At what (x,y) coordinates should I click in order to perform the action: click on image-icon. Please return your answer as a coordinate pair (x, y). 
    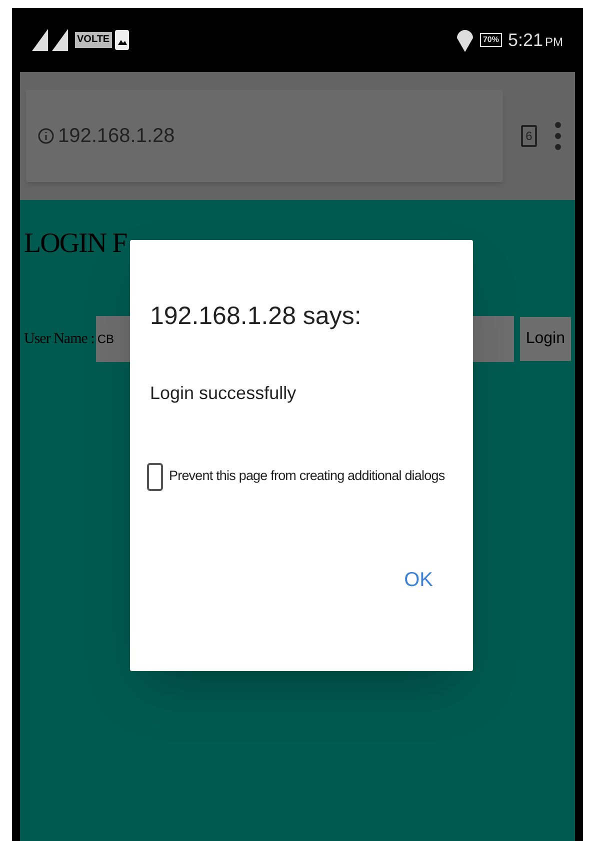
    Looking at the image, I should click on (121, 40).